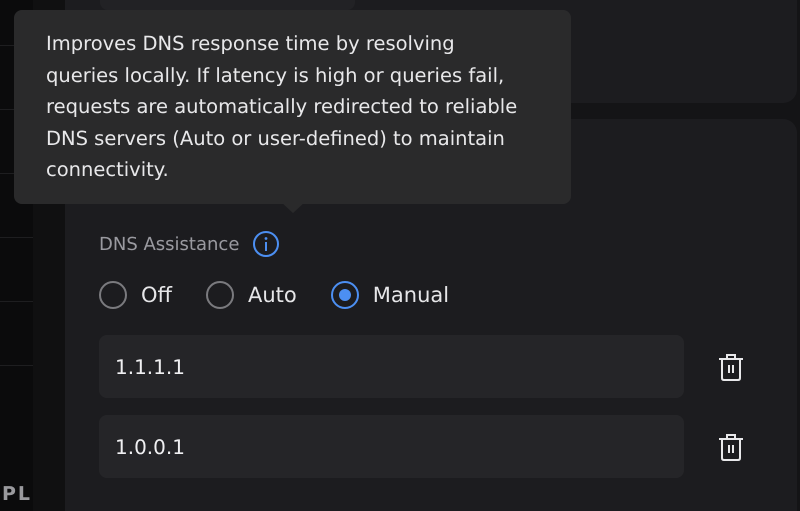 This screenshot has width=800, height=511. What do you see at coordinates (391, 366) in the screenshot?
I see `dns-server-field: 1.1.1.1` at bounding box center [391, 366].